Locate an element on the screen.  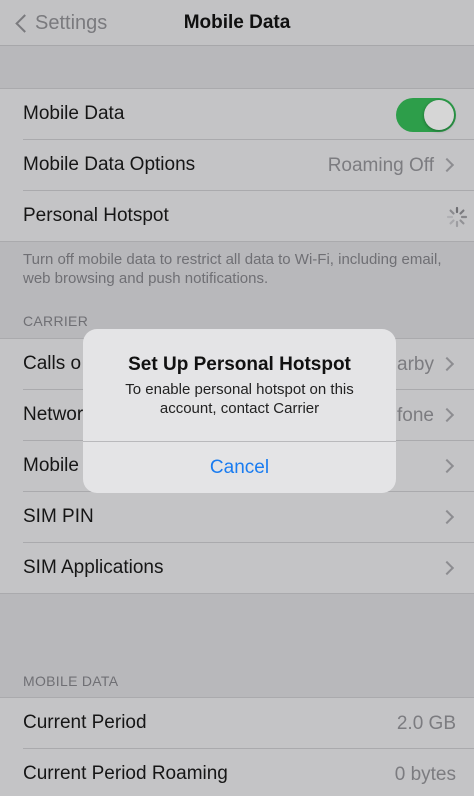
network-value: fone is located at coordinates (415, 415).